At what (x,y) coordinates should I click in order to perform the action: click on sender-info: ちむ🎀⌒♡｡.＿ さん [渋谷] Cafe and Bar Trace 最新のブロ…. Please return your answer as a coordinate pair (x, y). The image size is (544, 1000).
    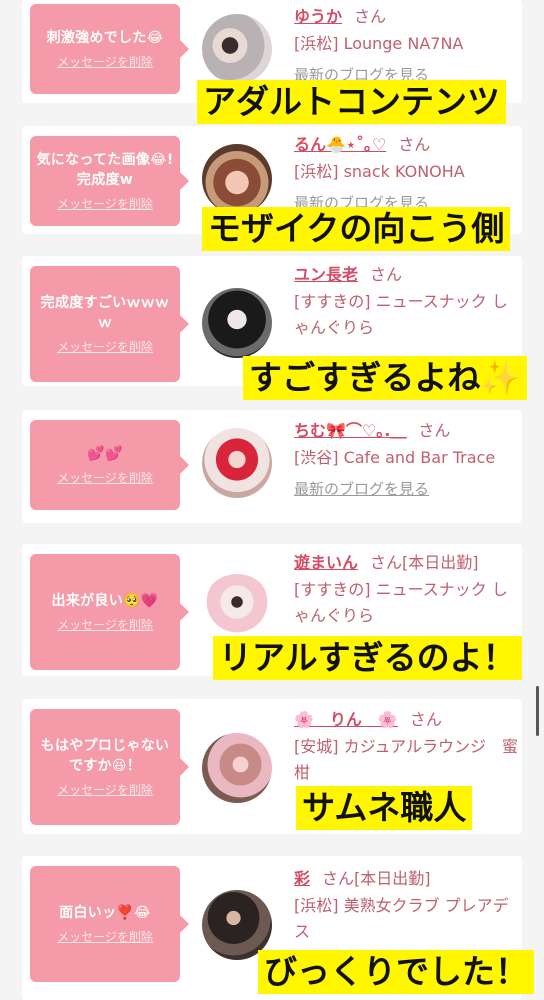
    Looking at the image, I should click on (406, 459).